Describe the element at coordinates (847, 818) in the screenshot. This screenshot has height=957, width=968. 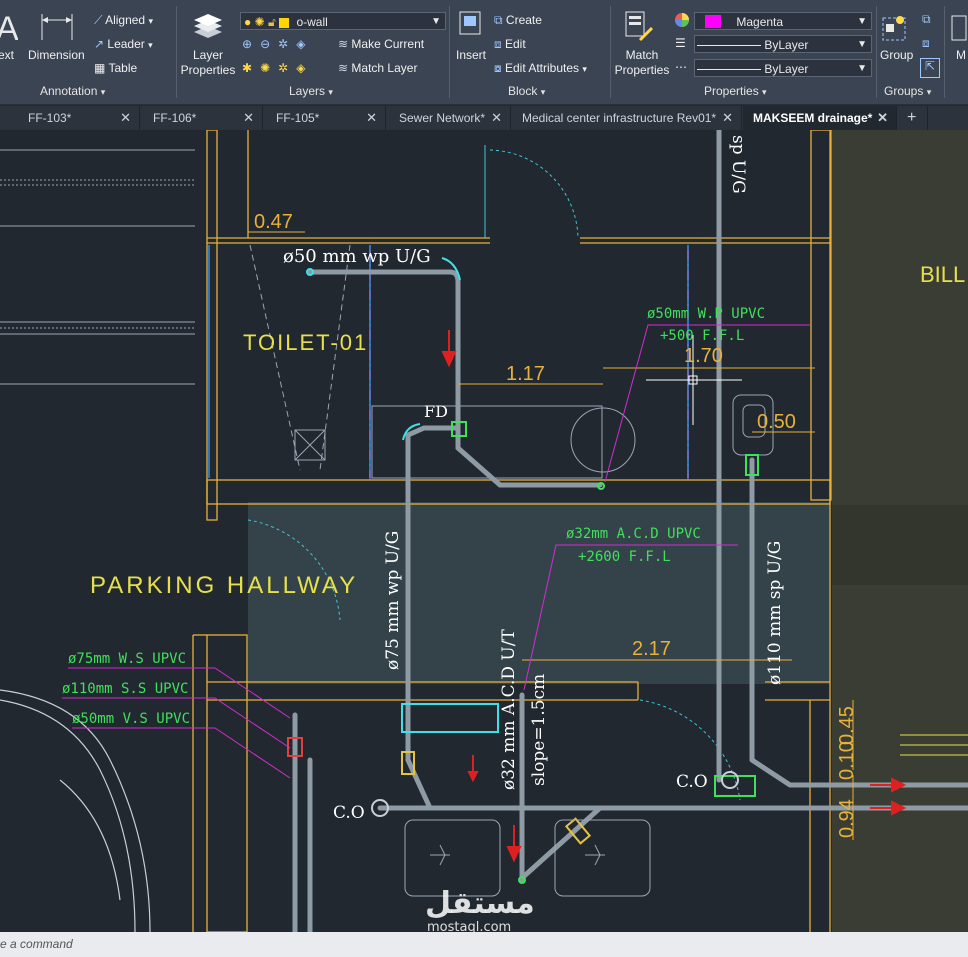
I see `dim-094: 0.94` at that location.